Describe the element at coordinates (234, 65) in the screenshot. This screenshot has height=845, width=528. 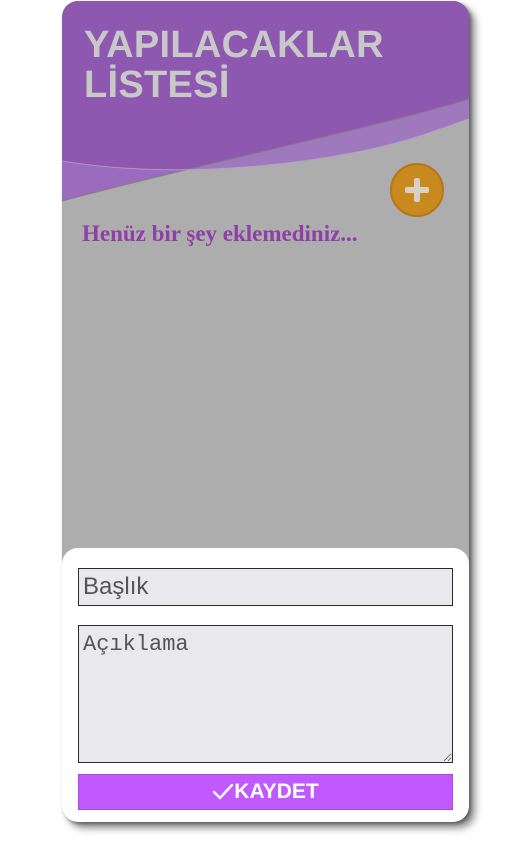
I see `page-title: YAPILACAKLAR LİSTESİ` at that location.